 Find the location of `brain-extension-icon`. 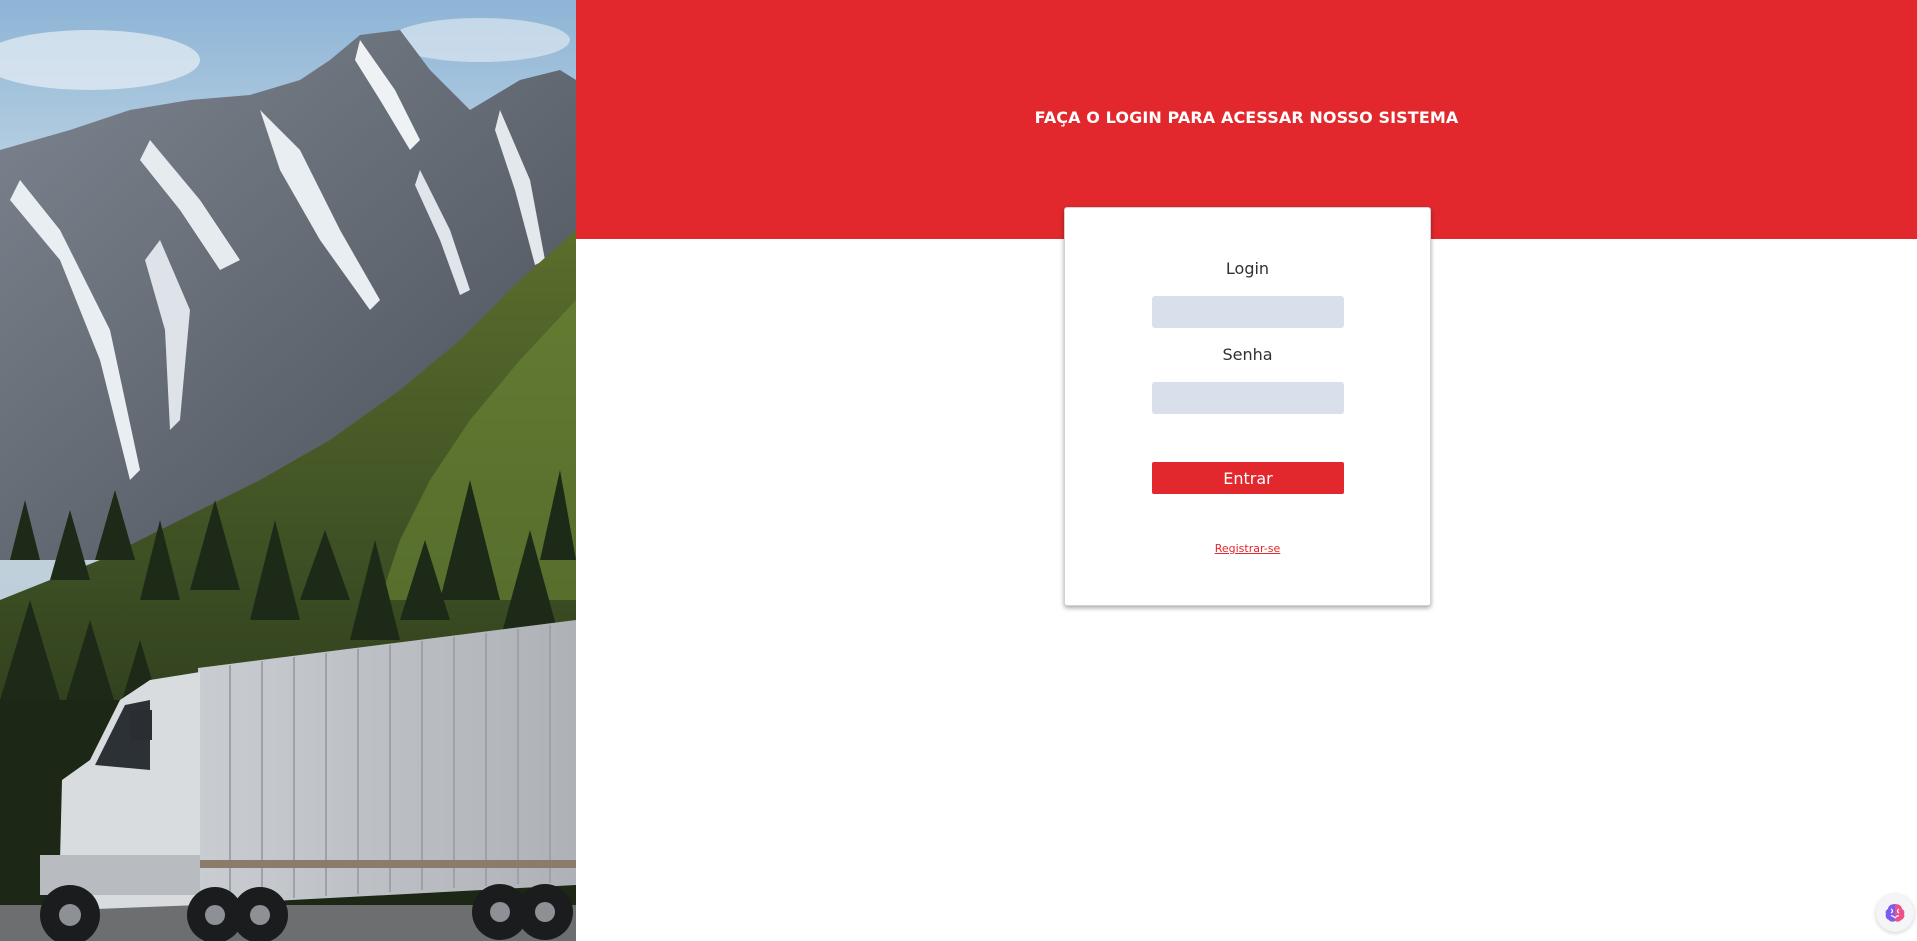

brain-extension-icon is located at coordinates (1895, 913).